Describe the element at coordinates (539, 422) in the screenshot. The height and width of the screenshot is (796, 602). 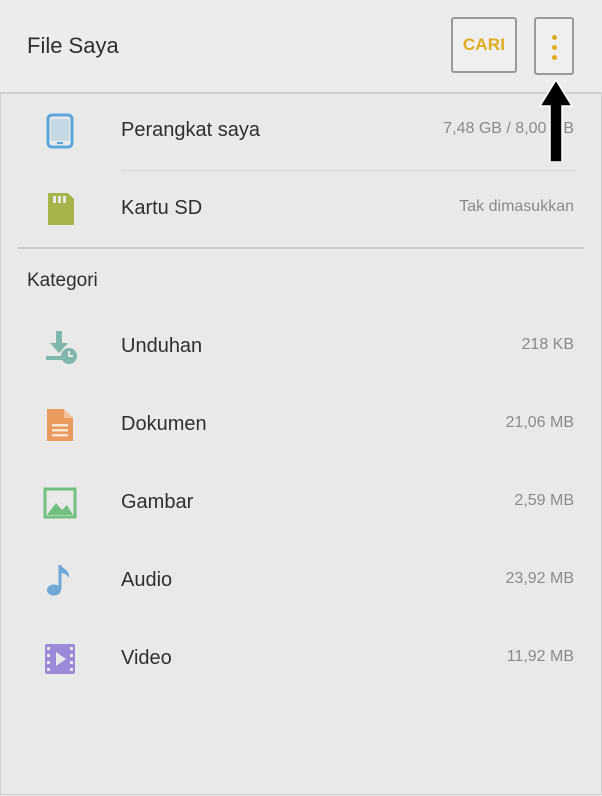
I see `category-item-value: 21,06 MB` at that location.